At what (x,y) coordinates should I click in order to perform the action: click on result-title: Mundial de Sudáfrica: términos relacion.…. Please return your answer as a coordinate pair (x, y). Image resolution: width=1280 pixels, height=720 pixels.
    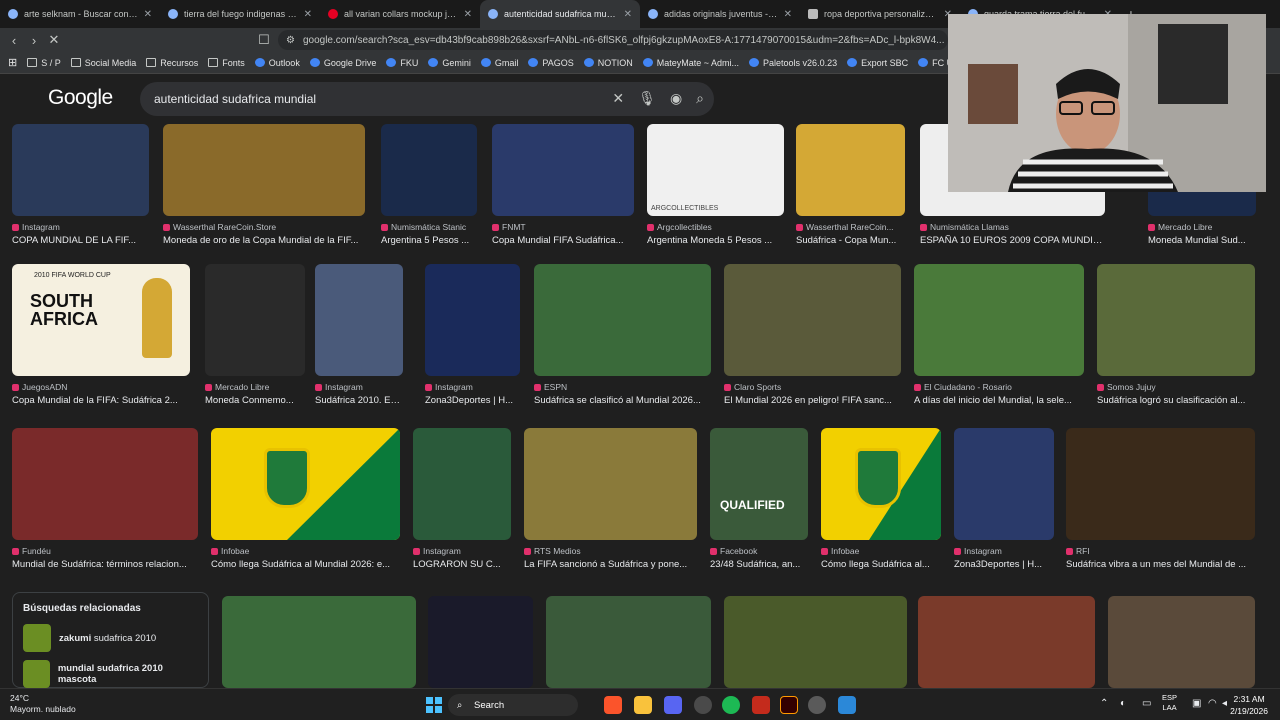
    Looking at the image, I should click on (105, 564).